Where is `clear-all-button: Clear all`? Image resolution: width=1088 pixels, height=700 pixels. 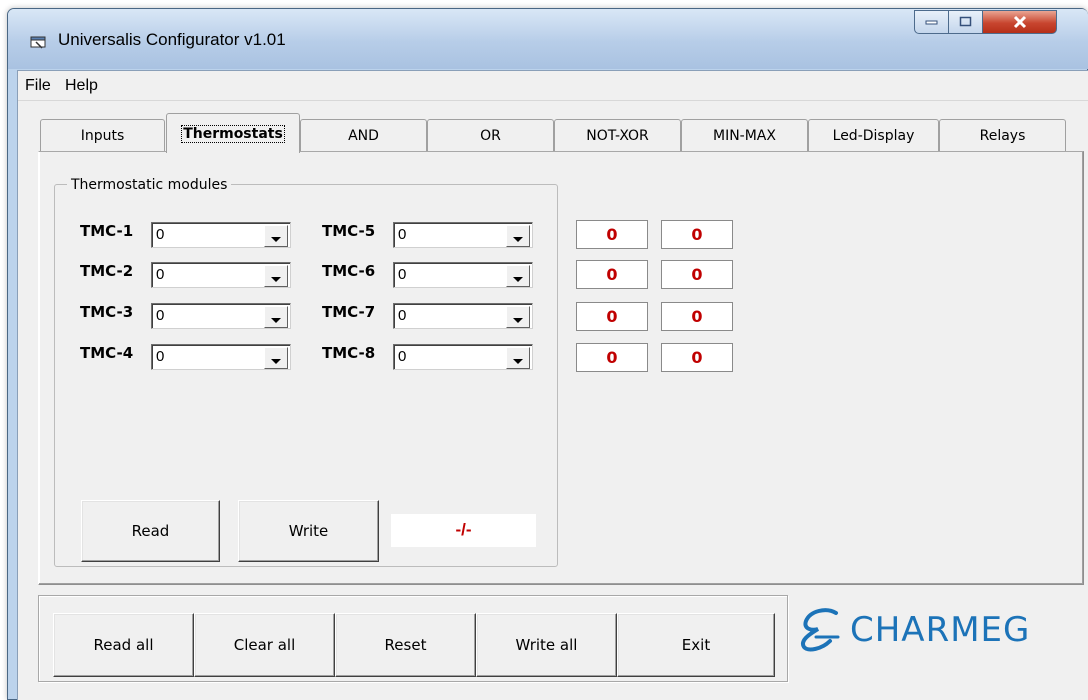 clear-all-button: Clear all is located at coordinates (264, 645).